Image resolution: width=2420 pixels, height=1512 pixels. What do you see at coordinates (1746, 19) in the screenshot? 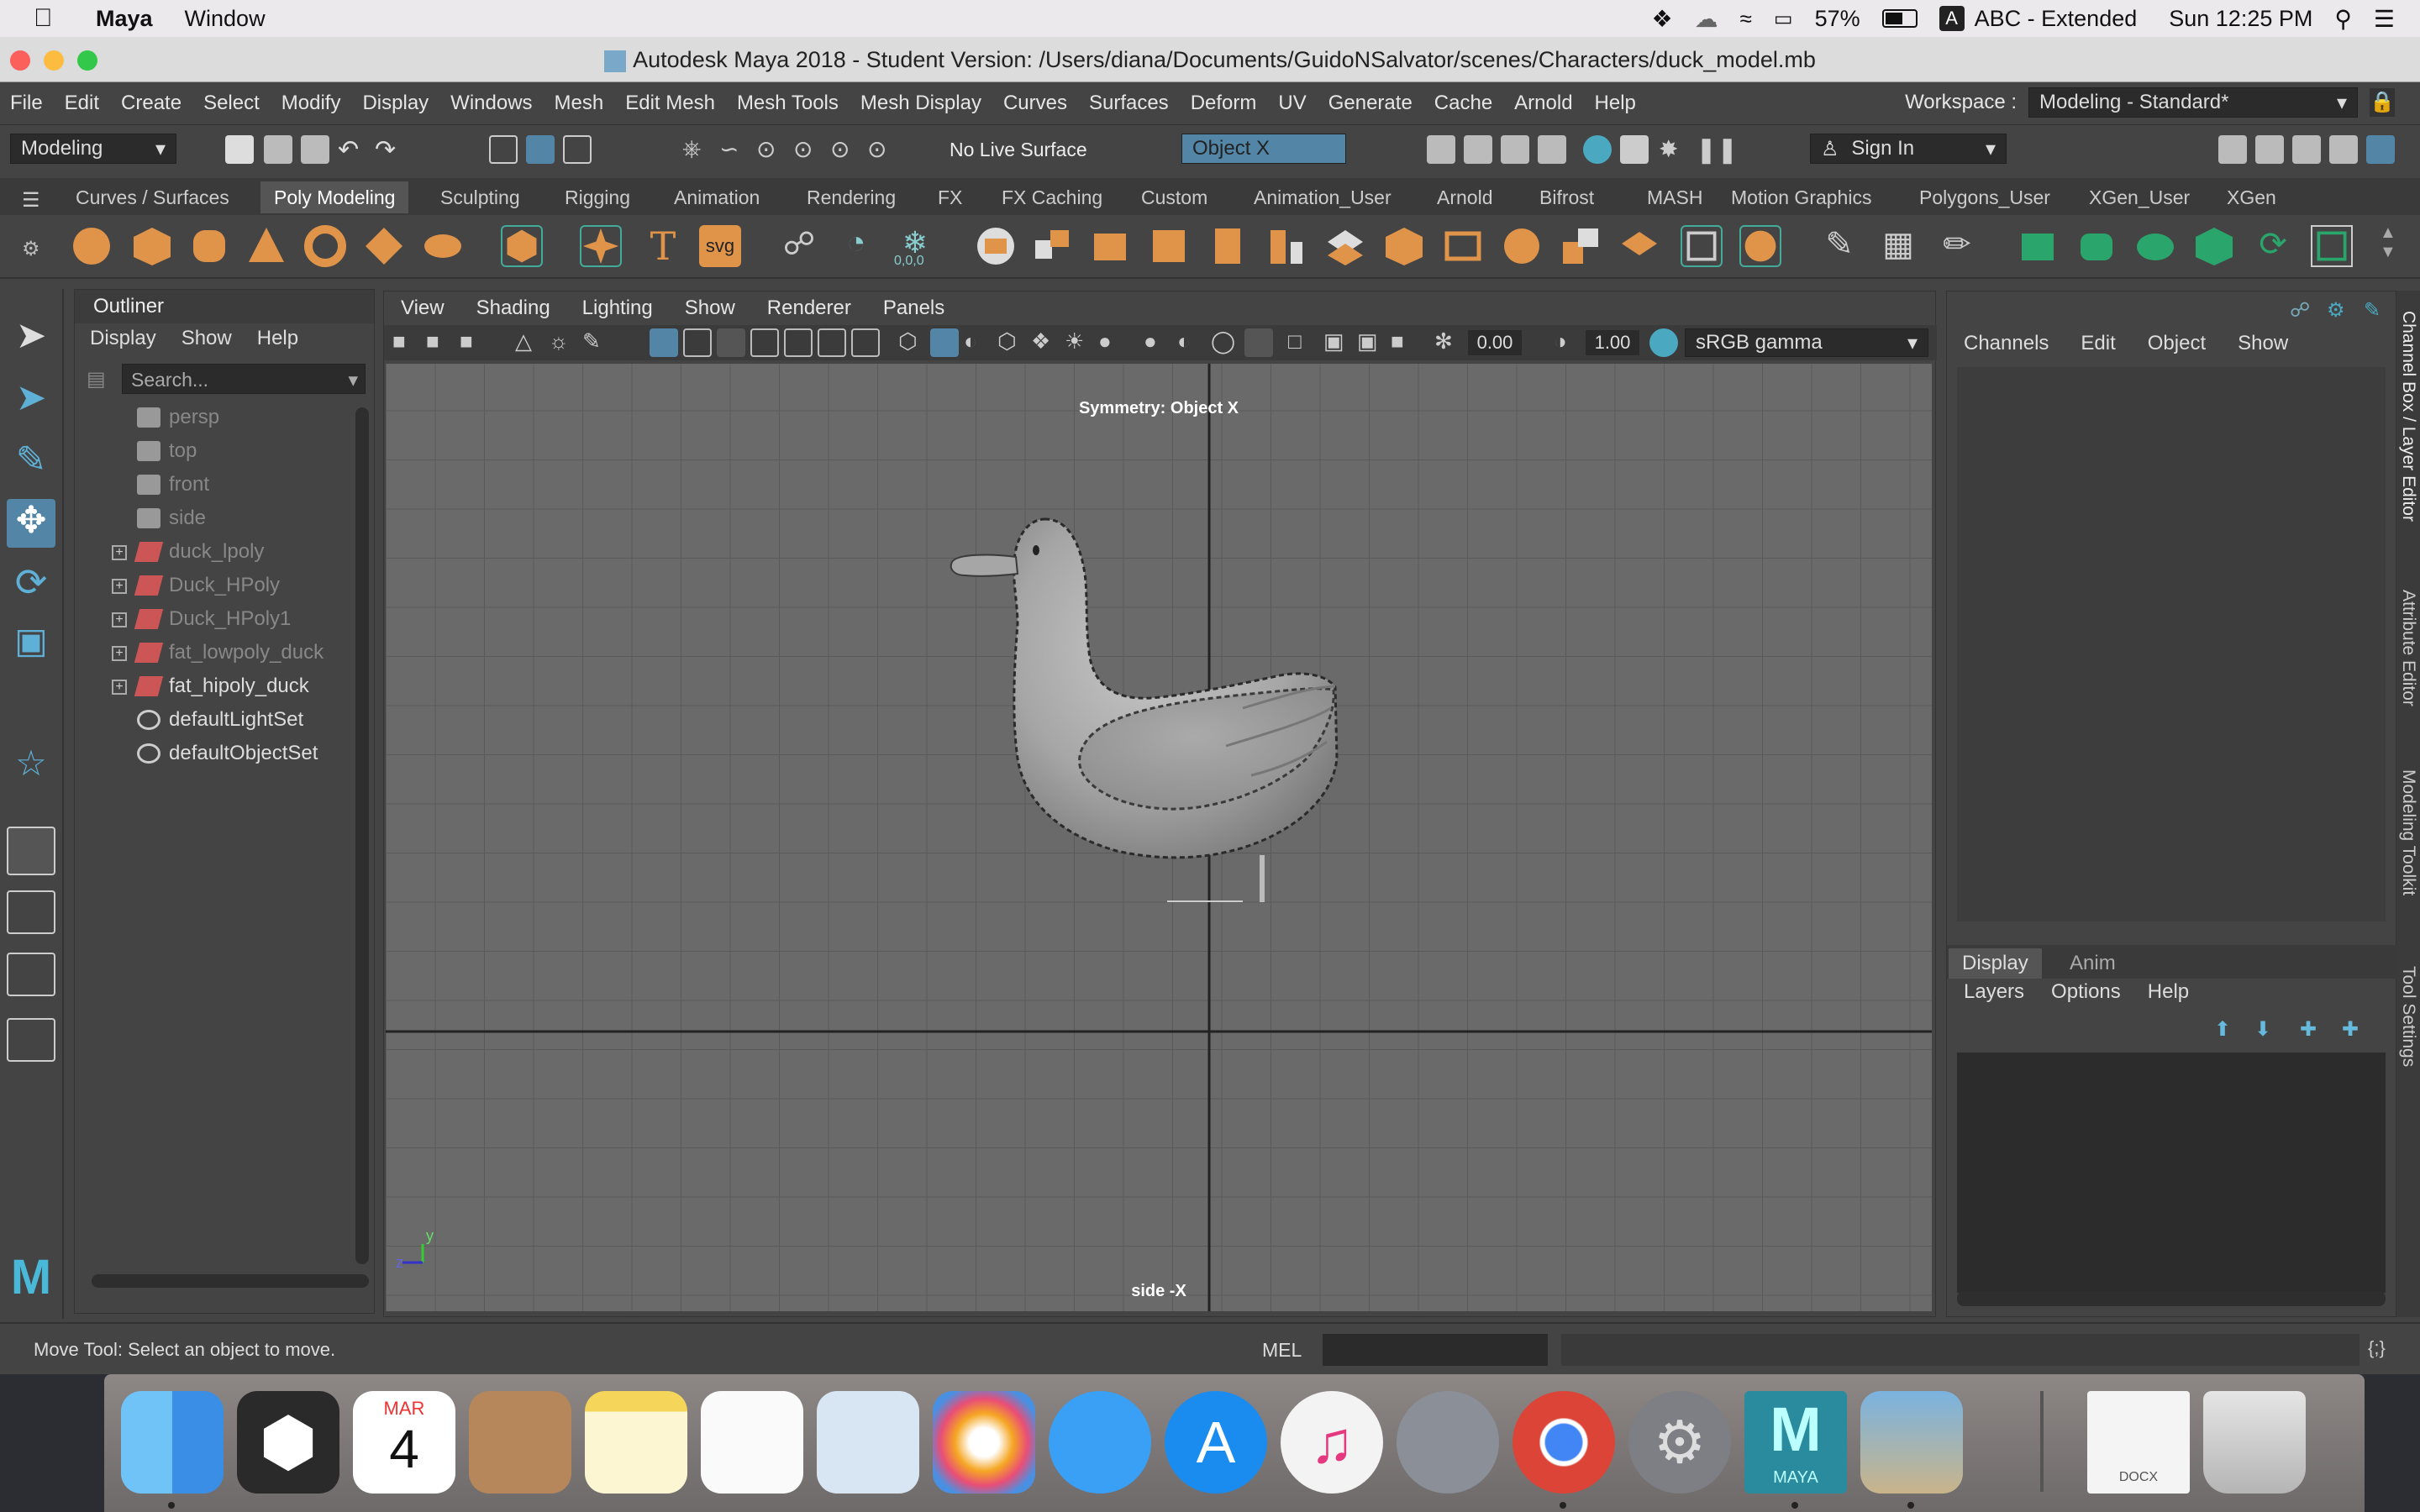
I see `wifi-icon: ≈` at bounding box center [1746, 19].